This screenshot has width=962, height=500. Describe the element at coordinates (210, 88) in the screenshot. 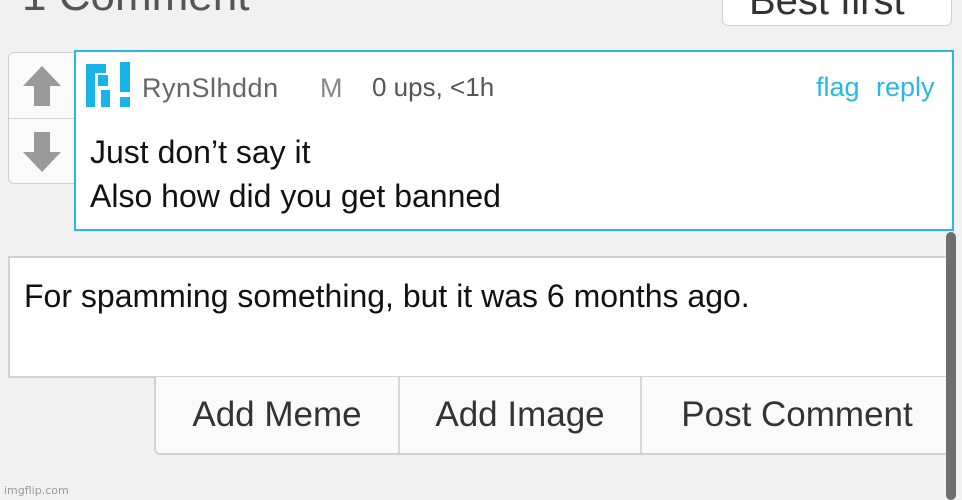

I see `username-link: RynSlhddn` at that location.